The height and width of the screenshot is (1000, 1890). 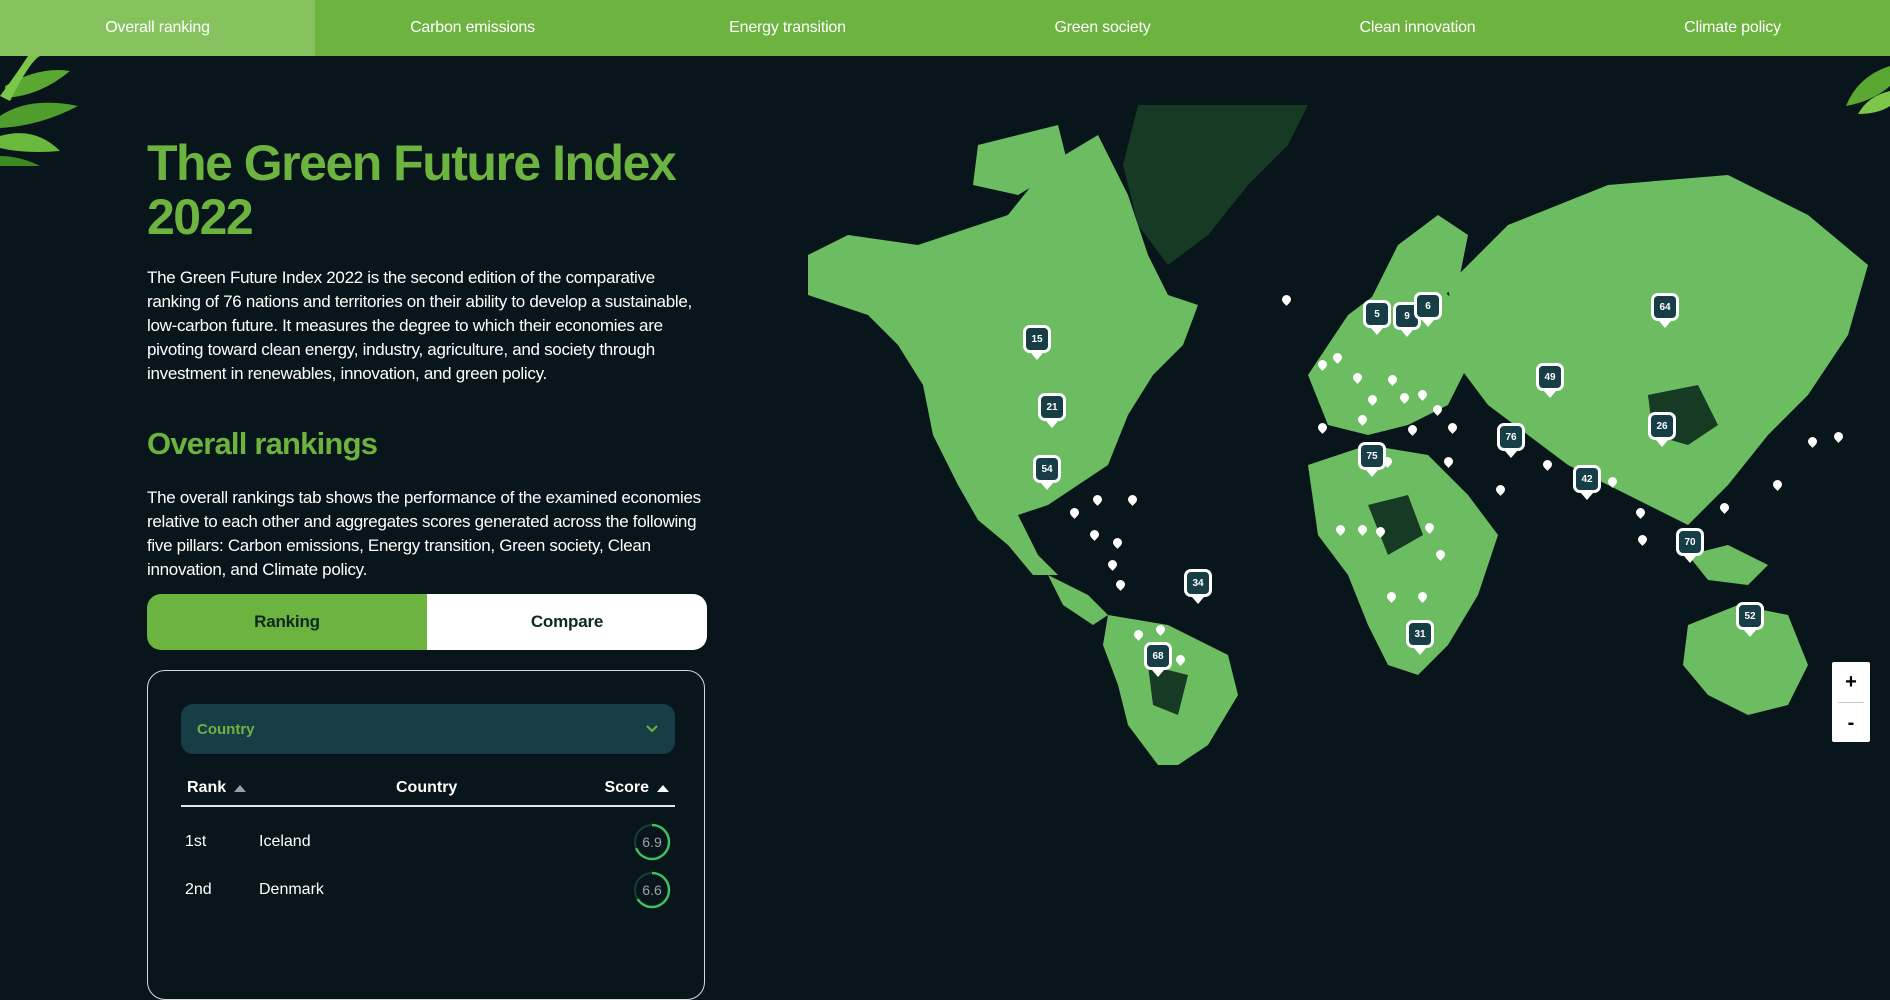 What do you see at coordinates (626, 787) in the screenshot?
I see `score-header-label: Score` at bounding box center [626, 787].